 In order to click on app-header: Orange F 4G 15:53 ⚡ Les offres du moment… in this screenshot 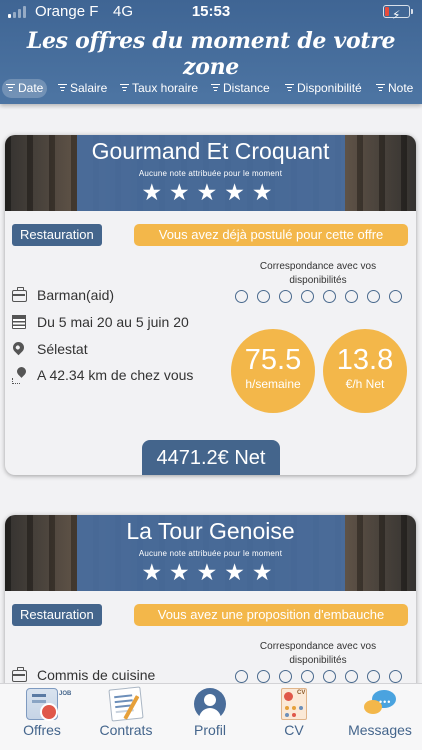, I will do `click(211, 52)`.